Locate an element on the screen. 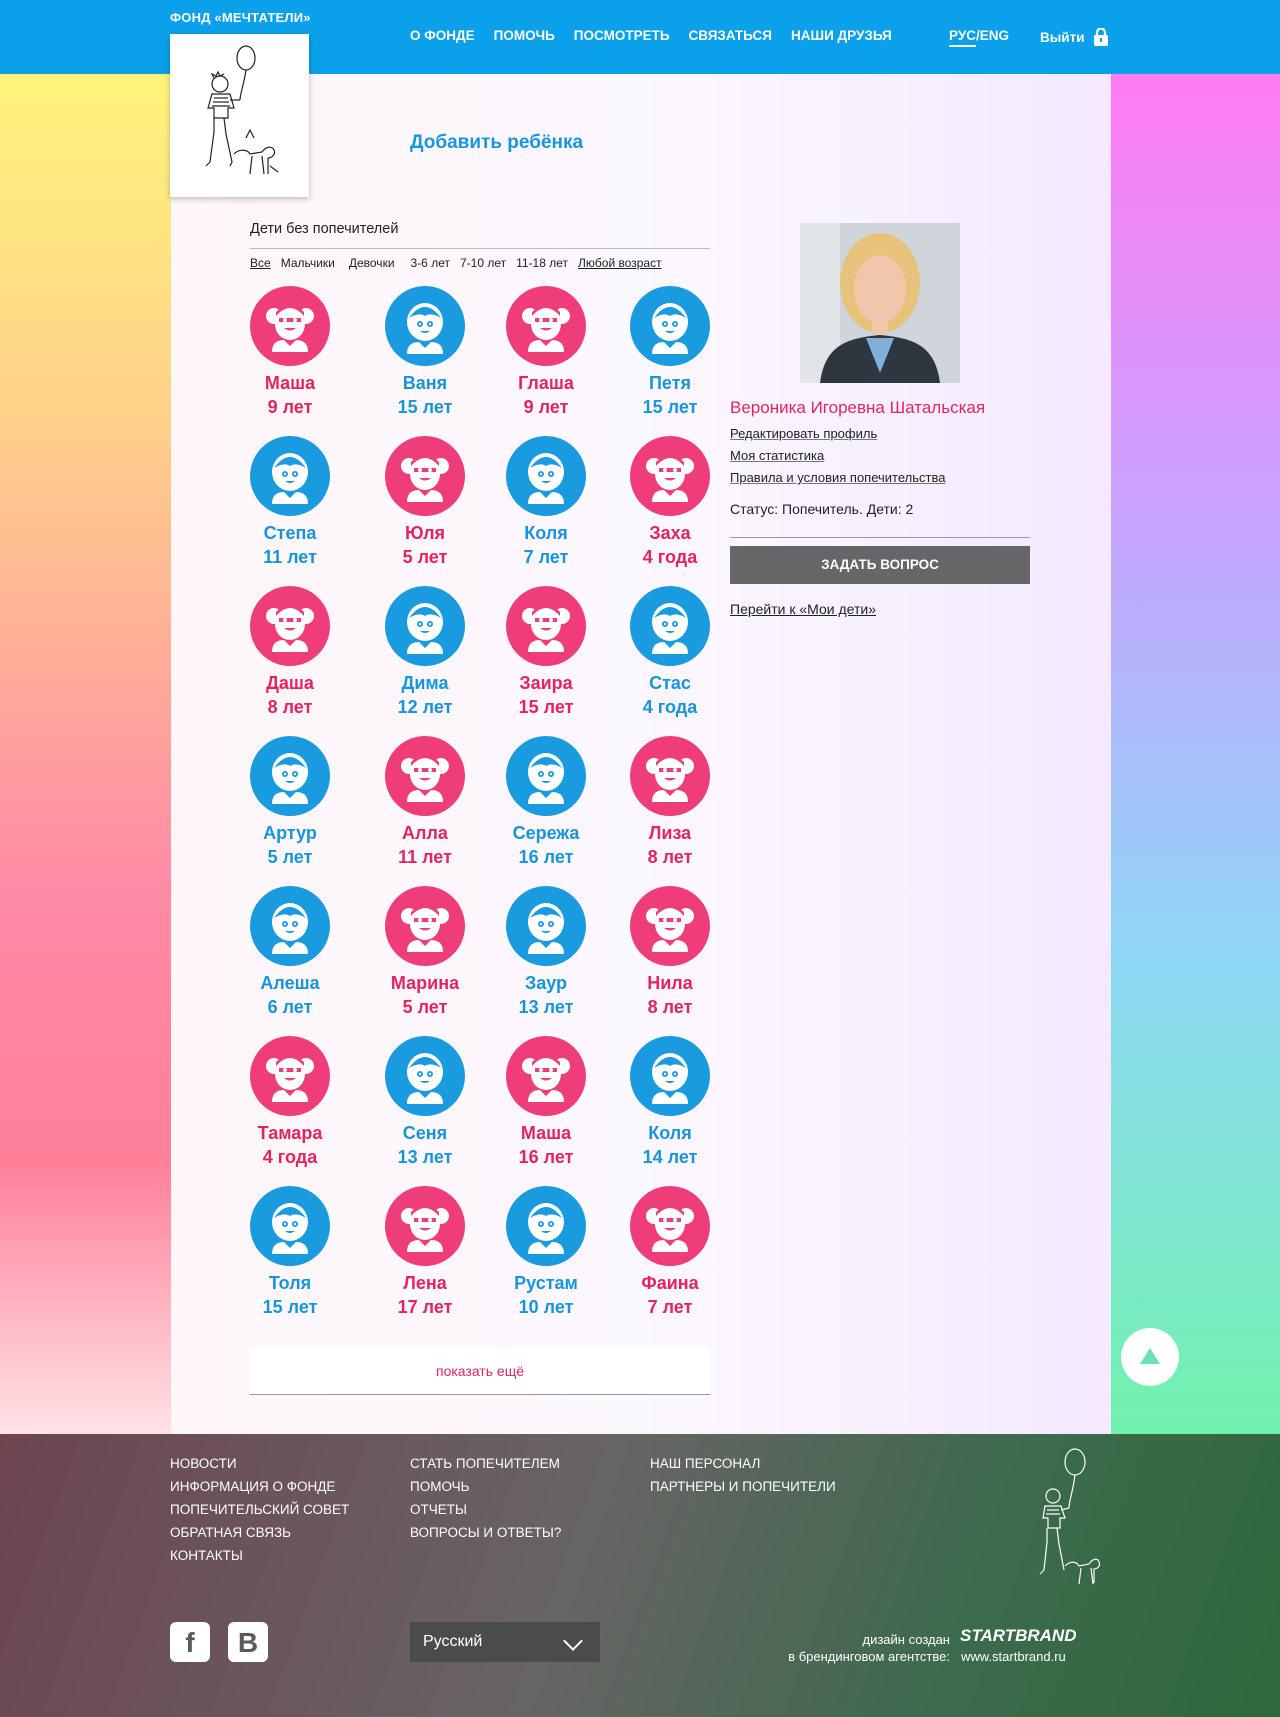  child-name: Лена is located at coordinates (425, 1283).